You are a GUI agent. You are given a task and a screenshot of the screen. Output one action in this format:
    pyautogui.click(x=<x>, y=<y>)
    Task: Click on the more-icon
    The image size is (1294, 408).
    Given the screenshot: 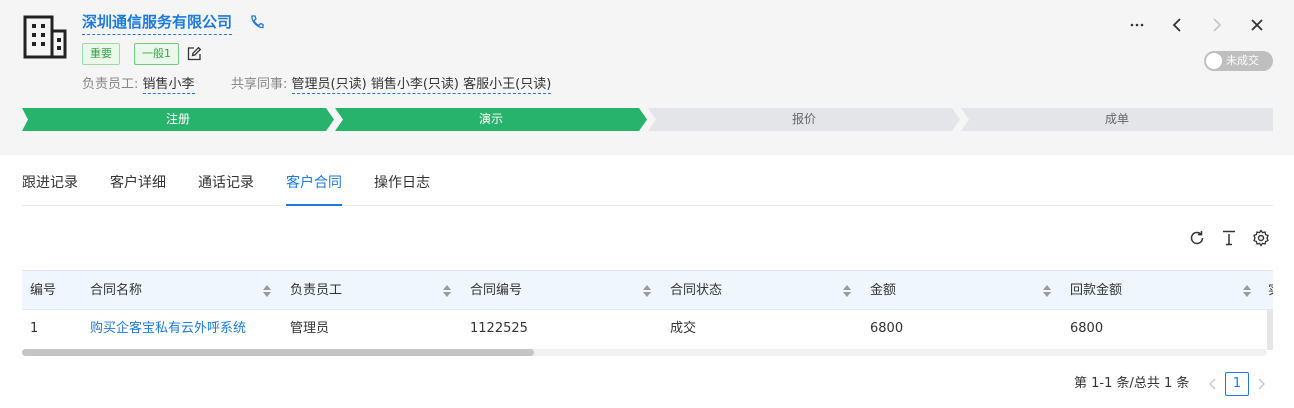 What is the action you would take?
    pyautogui.click(x=1137, y=25)
    